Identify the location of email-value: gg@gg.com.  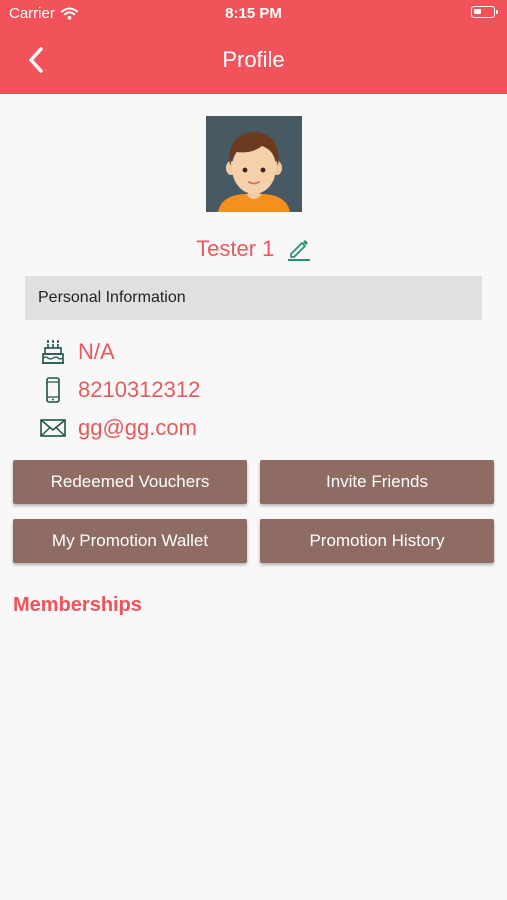
(137, 427).